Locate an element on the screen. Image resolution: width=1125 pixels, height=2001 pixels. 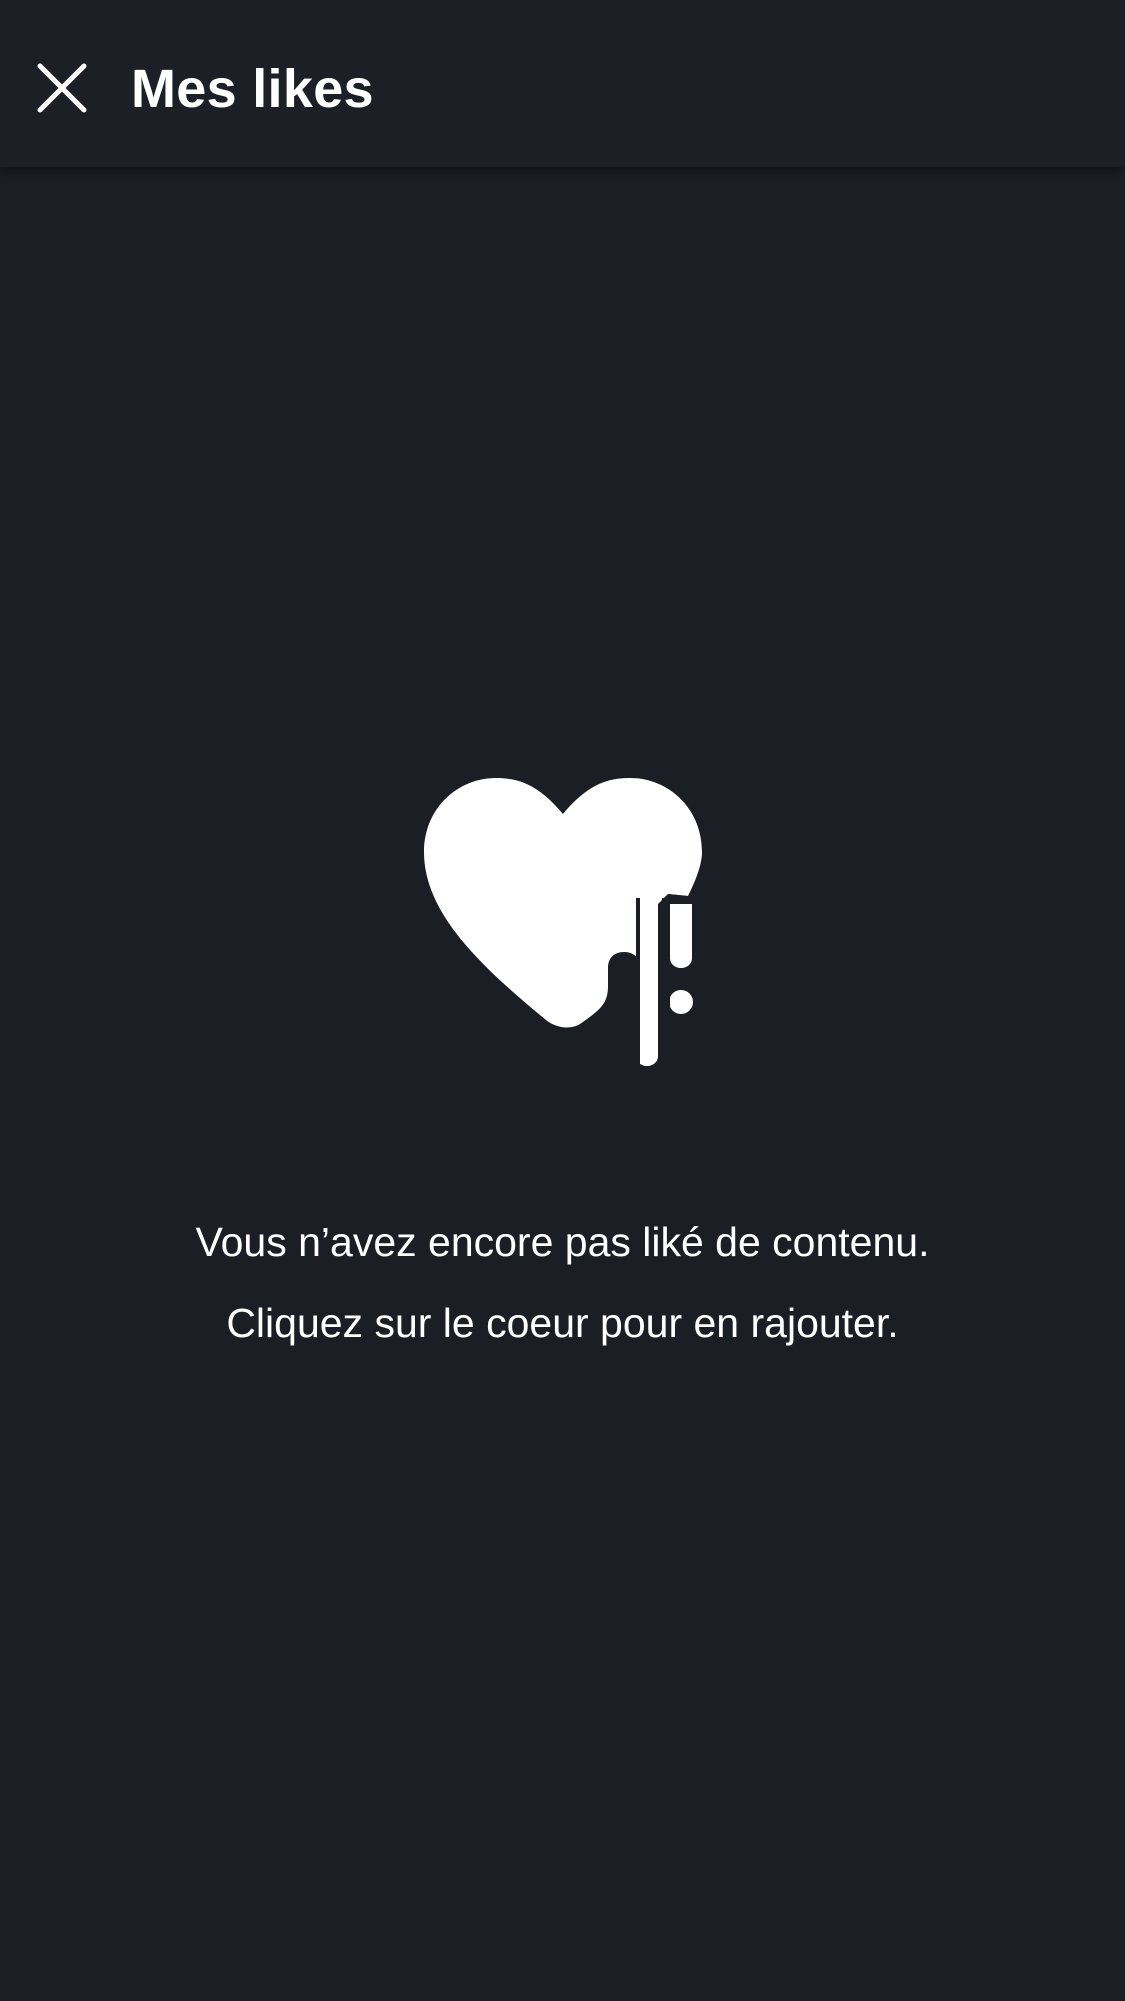
broken-heart-icon is located at coordinates (563, 922).